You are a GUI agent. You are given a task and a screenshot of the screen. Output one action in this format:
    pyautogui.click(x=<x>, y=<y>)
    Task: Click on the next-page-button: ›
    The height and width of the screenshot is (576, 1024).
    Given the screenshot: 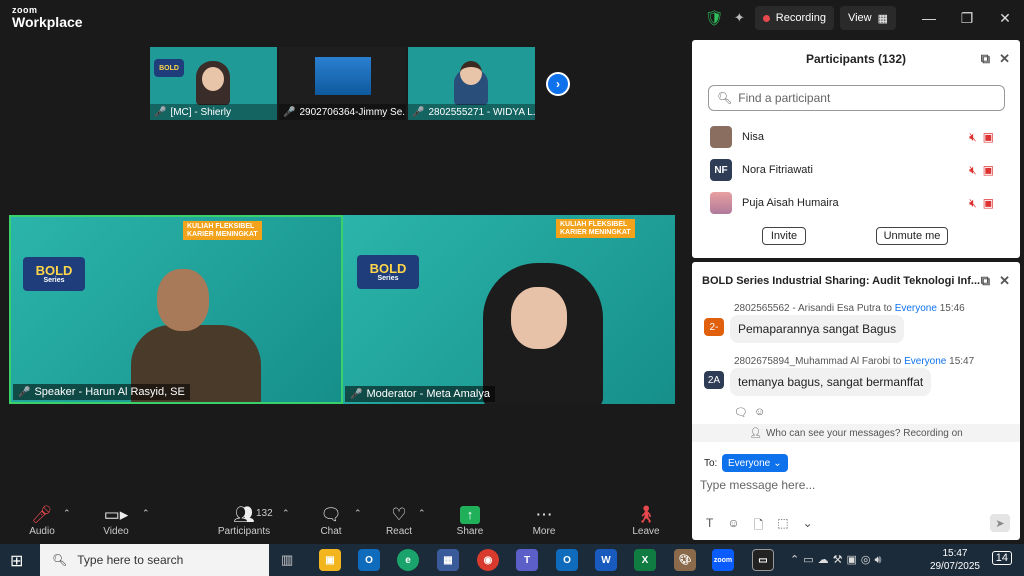 What is the action you would take?
    pyautogui.click(x=558, y=84)
    